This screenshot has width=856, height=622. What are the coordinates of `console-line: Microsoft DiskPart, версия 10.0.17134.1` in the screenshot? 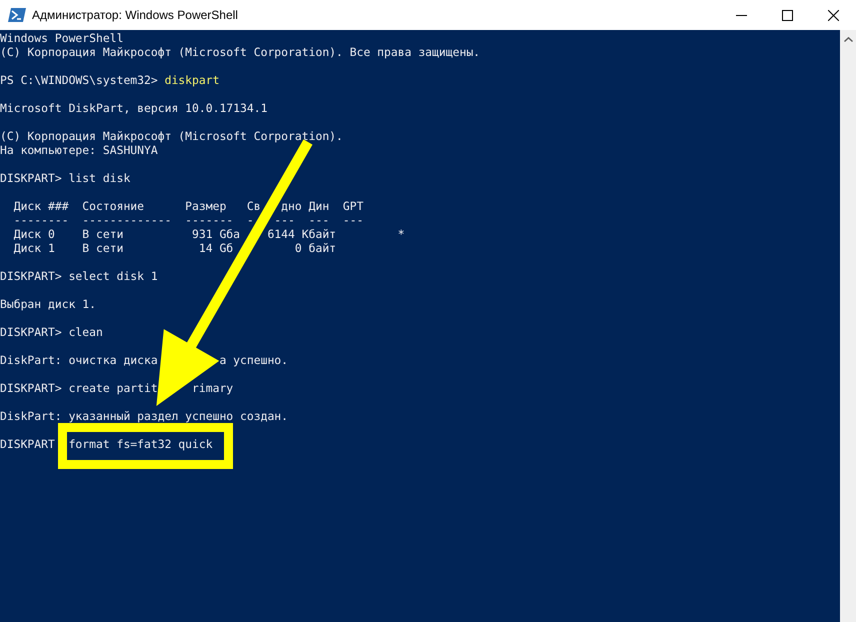 It's located at (134, 108).